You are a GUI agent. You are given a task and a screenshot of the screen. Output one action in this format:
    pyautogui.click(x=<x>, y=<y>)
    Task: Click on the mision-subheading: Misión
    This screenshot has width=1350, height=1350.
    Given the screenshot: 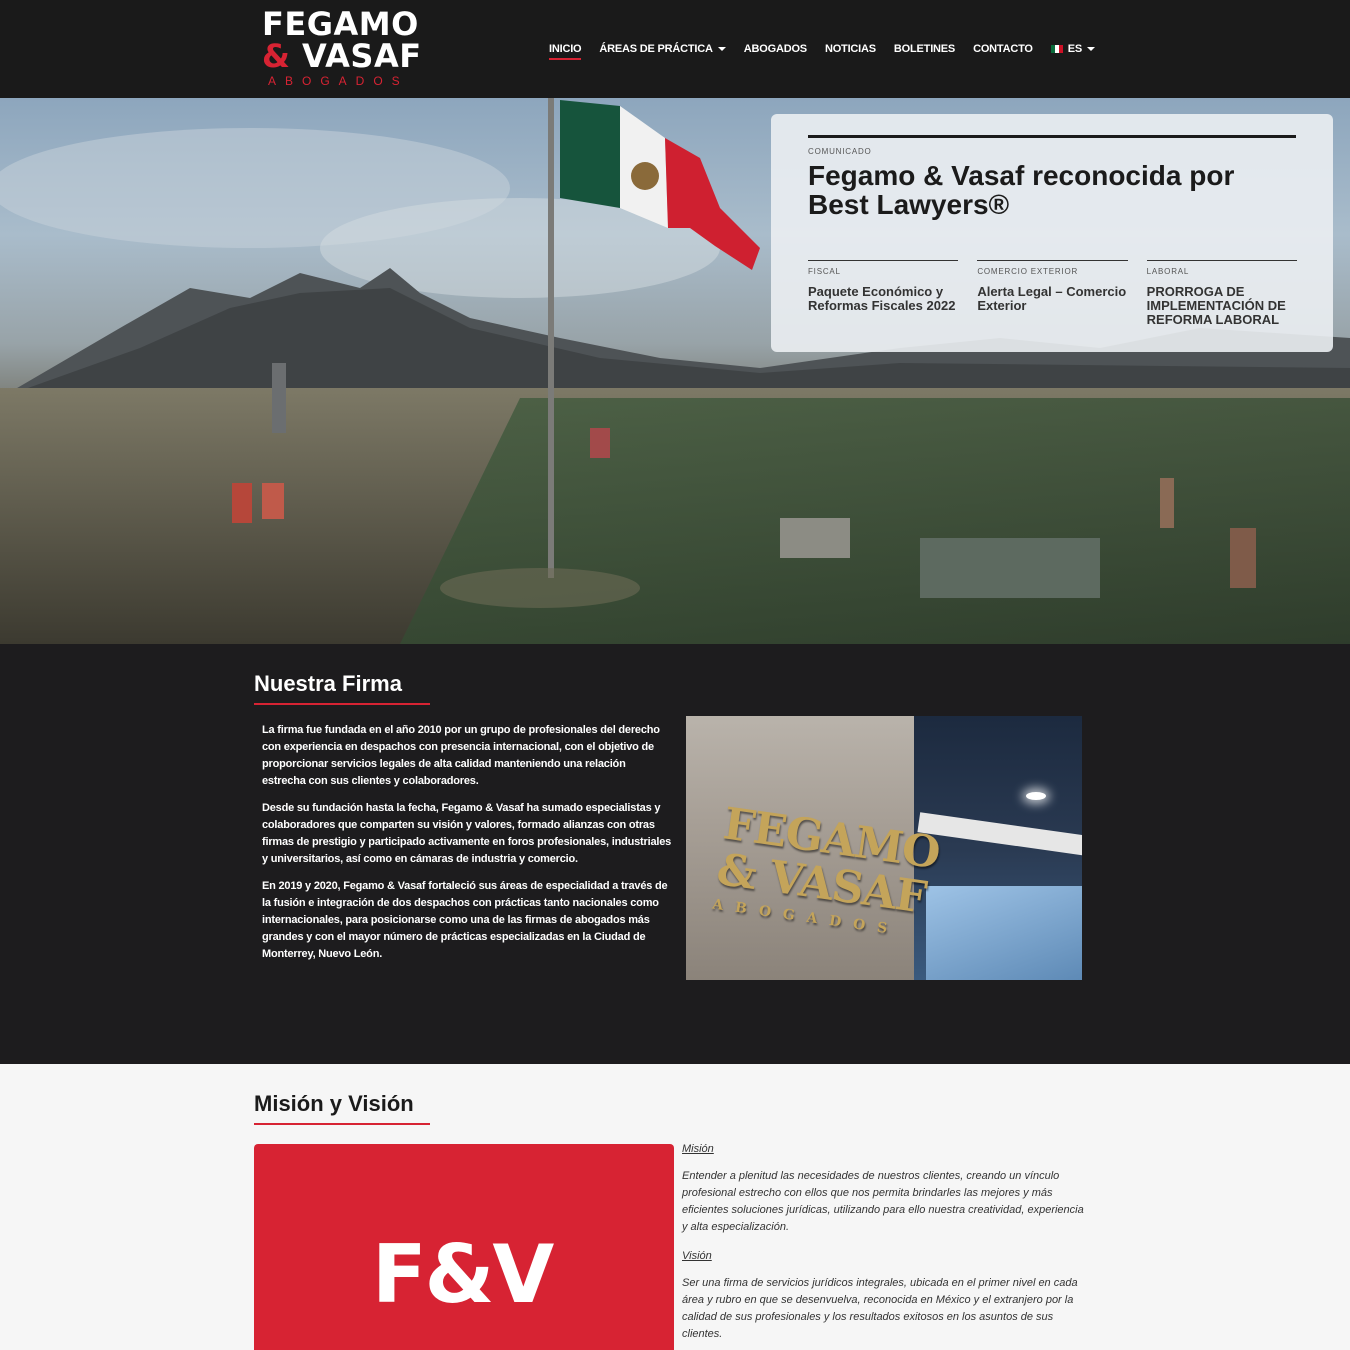 What is the action you would take?
    pyautogui.click(x=698, y=1149)
    